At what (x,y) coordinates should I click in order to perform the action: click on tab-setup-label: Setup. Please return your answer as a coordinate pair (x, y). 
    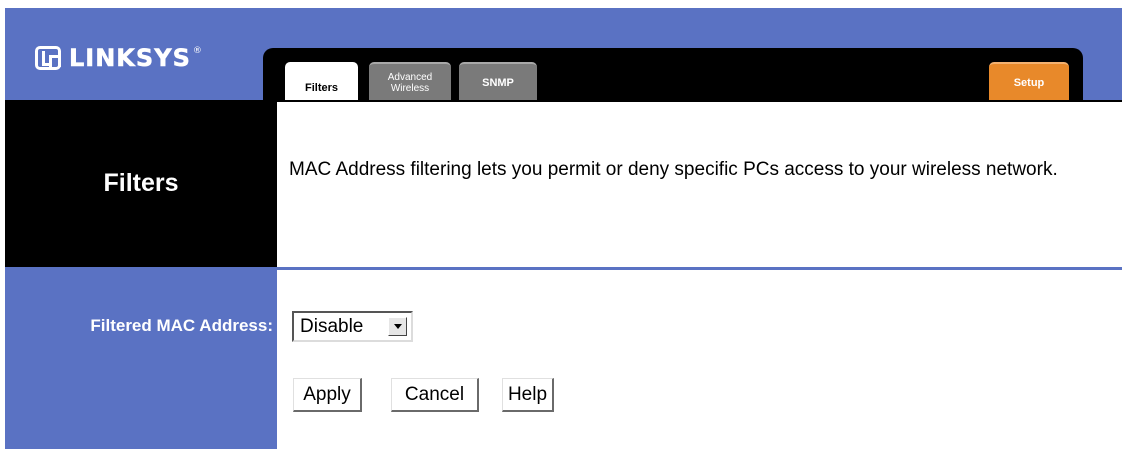
    Looking at the image, I should click on (1029, 83).